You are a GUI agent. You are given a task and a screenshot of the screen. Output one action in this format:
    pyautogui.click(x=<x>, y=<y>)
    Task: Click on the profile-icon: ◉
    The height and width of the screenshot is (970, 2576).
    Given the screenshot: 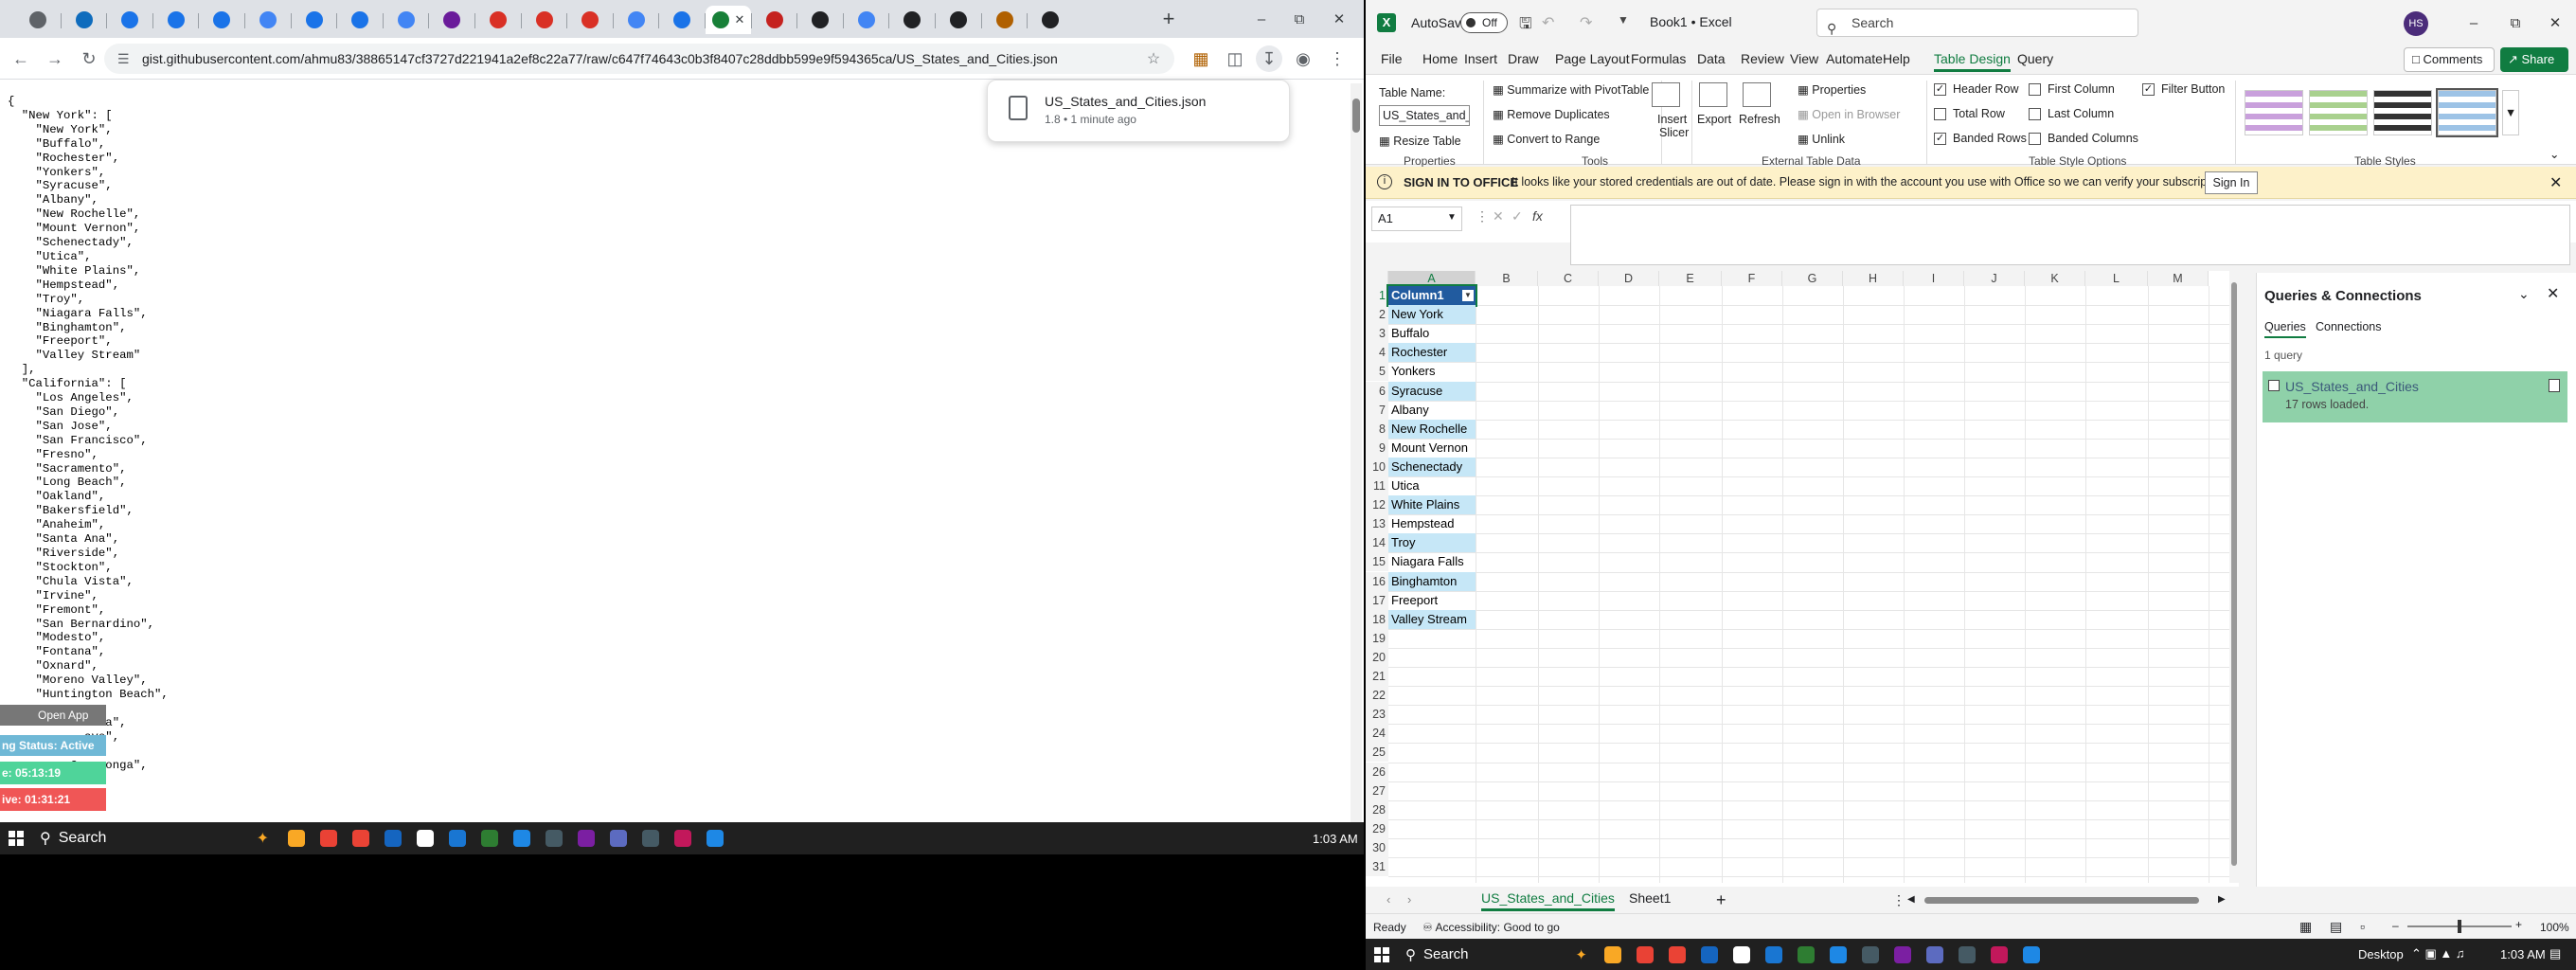 What is the action you would take?
    pyautogui.click(x=1303, y=58)
    